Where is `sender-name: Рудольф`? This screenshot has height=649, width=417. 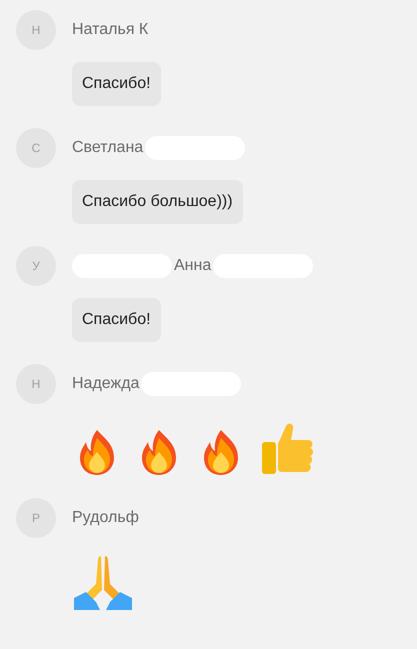 sender-name: Рудольф is located at coordinates (105, 518).